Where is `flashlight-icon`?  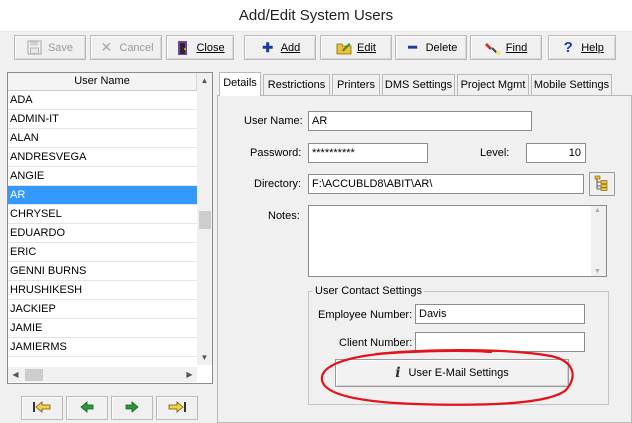 flashlight-icon is located at coordinates (492, 48).